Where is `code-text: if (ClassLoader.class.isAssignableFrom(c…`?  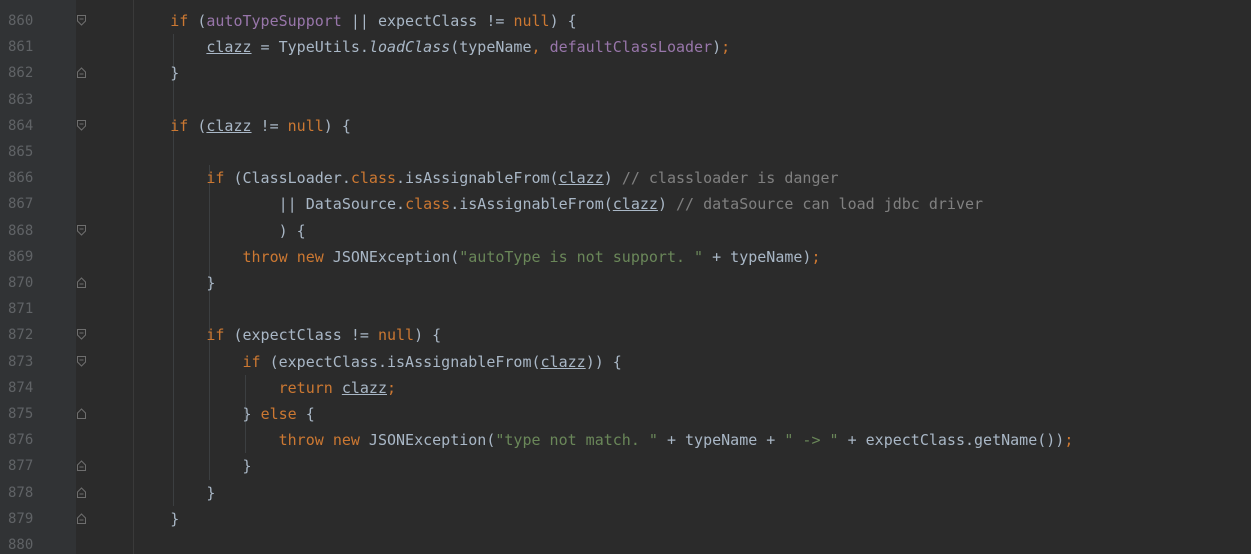
code-text: if (ClassLoader.class.isAssignableFrom(c… is located at coordinates (468, 178).